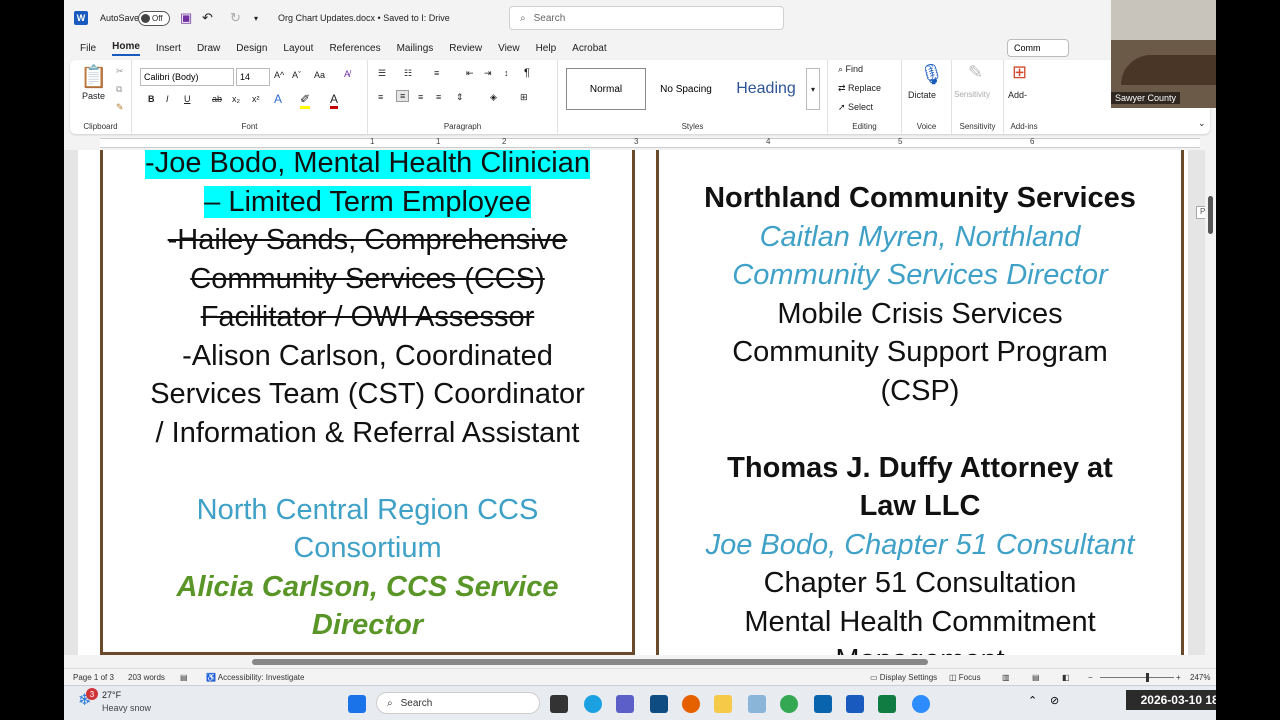  I want to click on page-count: Page 1 of 3, so click(93, 677).